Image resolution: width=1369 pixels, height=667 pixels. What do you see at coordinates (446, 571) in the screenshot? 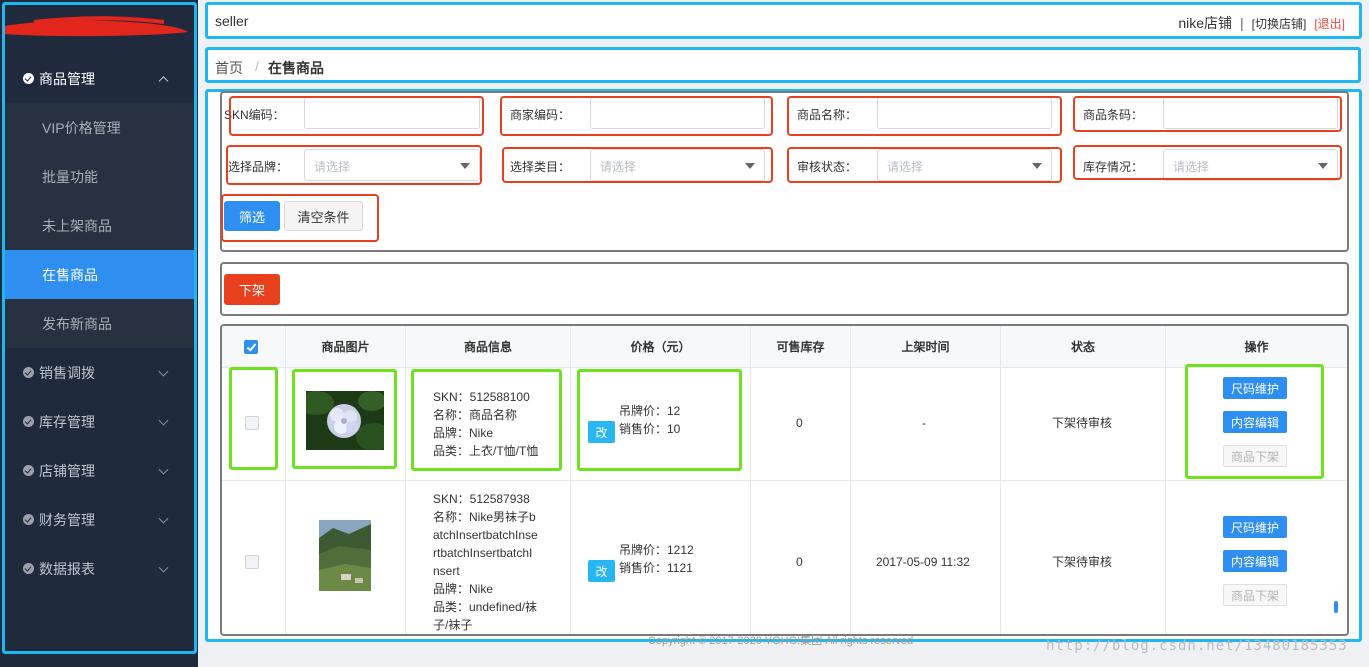
I see `info-name-continued: nsert` at bounding box center [446, 571].